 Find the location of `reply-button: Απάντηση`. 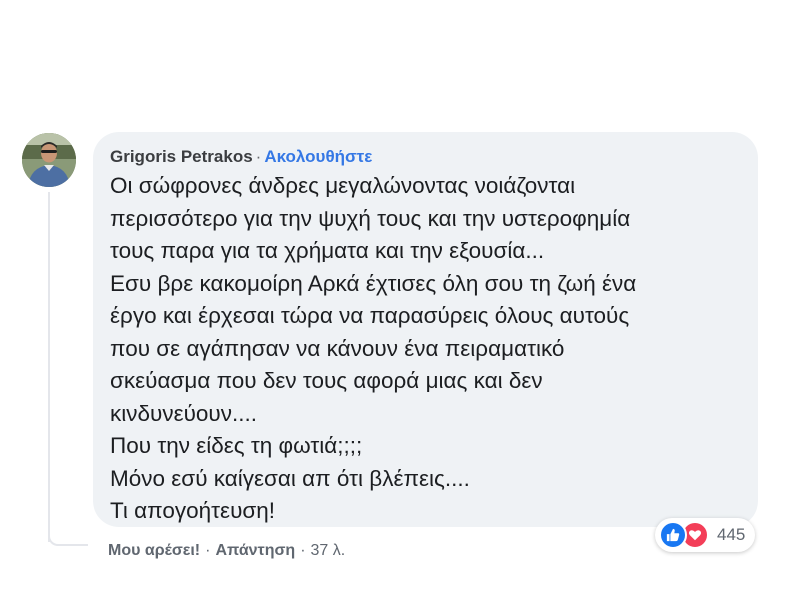

reply-button: Απάντηση is located at coordinates (255, 550).